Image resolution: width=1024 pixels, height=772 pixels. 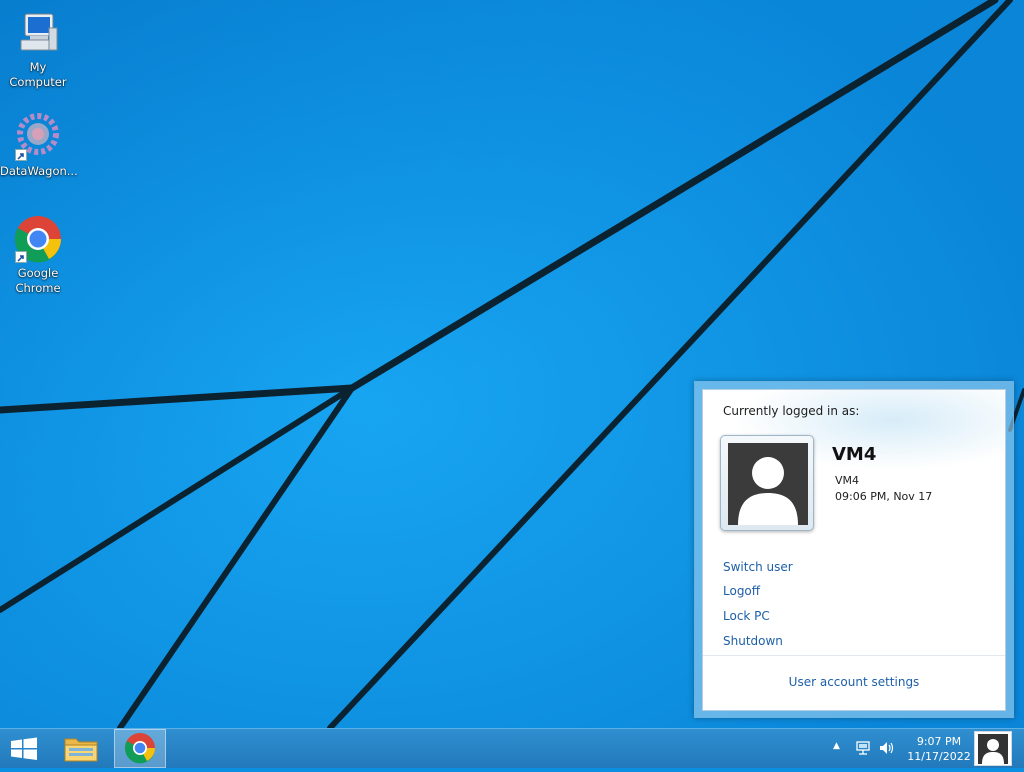 I want to click on logged-in-label: Currently logged in as:, so click(x=791, y=411).